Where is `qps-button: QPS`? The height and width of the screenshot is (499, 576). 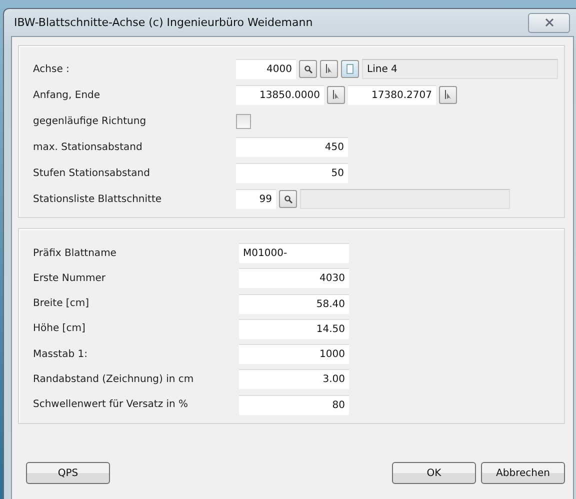
qps-button: QPS is located at coordinates (68, 473).